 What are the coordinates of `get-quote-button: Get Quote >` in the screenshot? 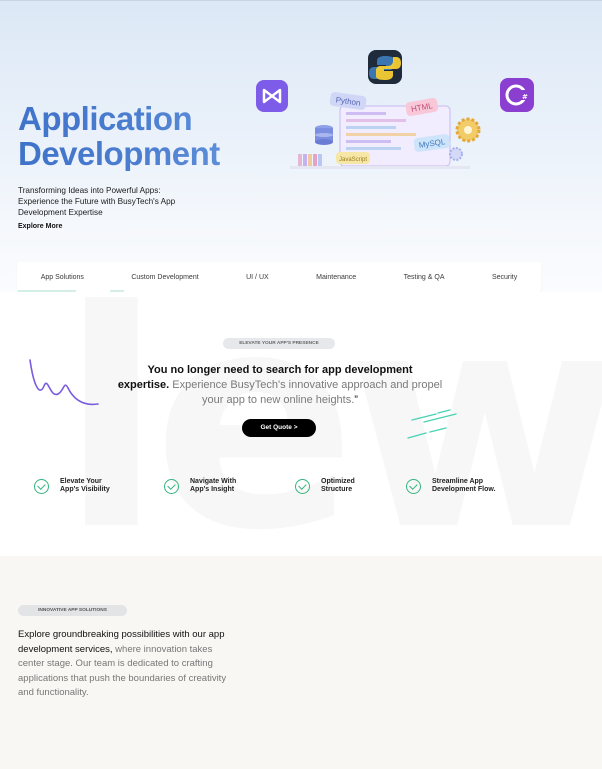 It's located at (279, 428).